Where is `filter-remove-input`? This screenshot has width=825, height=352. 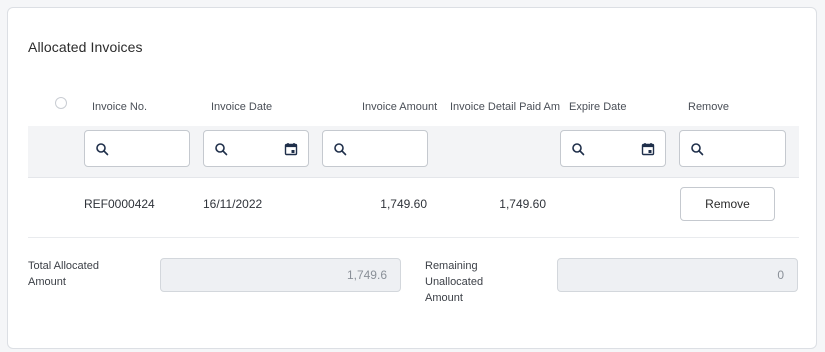
filter-remove-input is located at coordinates (732, 148).